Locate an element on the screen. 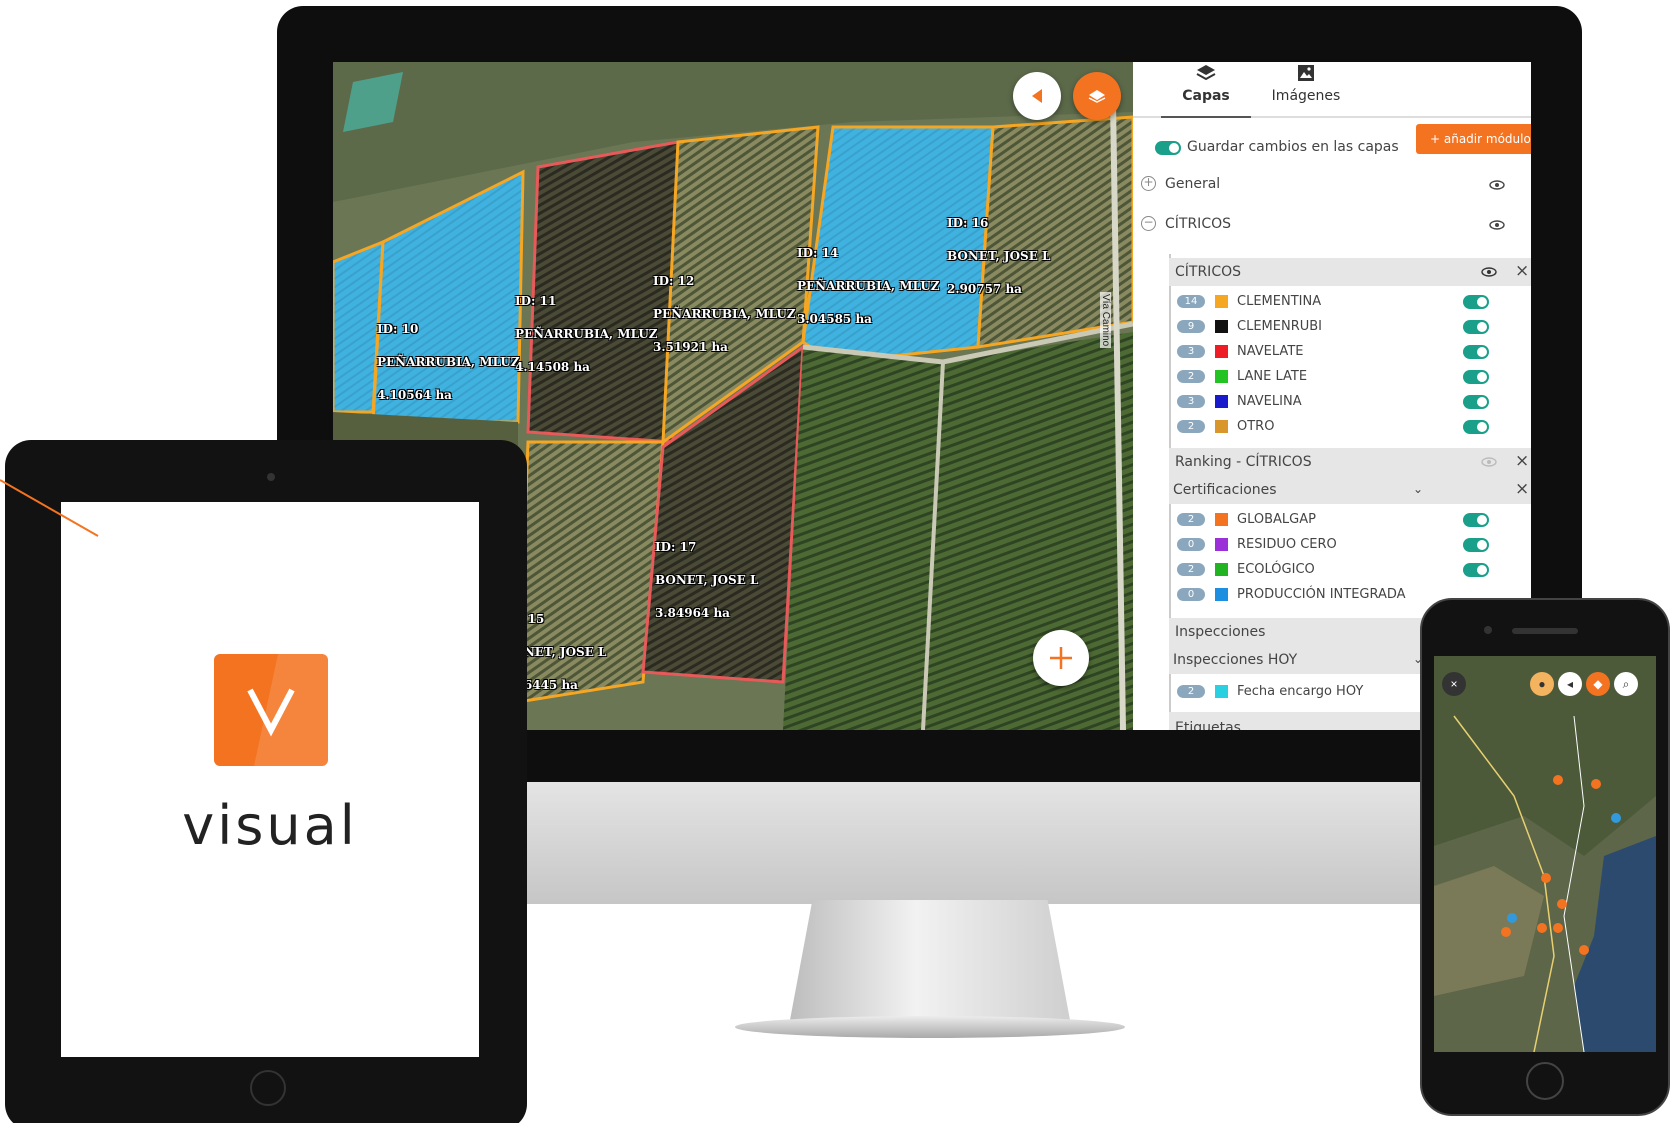 Image resolution: width=1675 pixels, height=1123 pixels. road-label: Vía Camino is located at coordinates (1105, 320).